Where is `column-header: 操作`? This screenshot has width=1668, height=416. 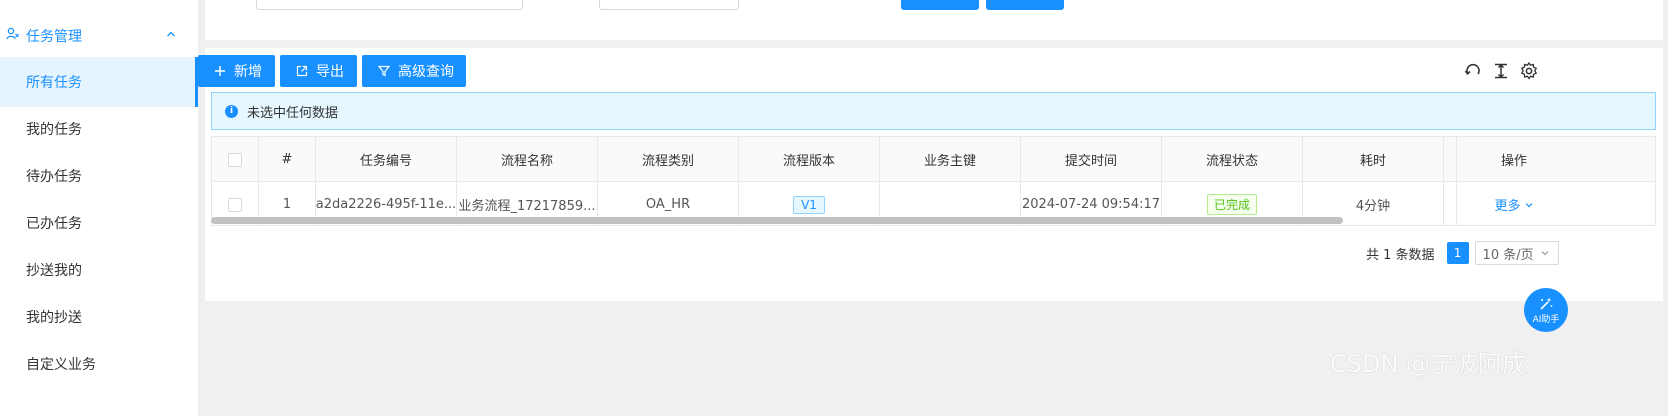 column-header: 操作 is located at coordinates (1513, 161).